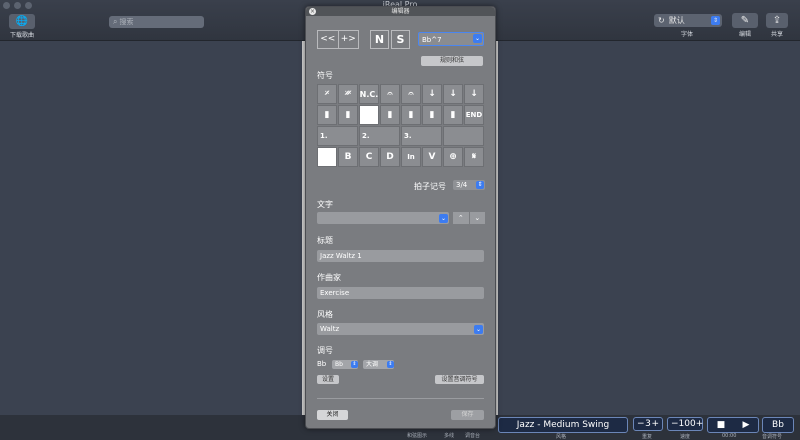 The width and height of the screenshot is (800, 440). What do you see at coordinates (449, 435) in the screenshot?
I see `multi-label: 多线` at bounding box center [449, 435].